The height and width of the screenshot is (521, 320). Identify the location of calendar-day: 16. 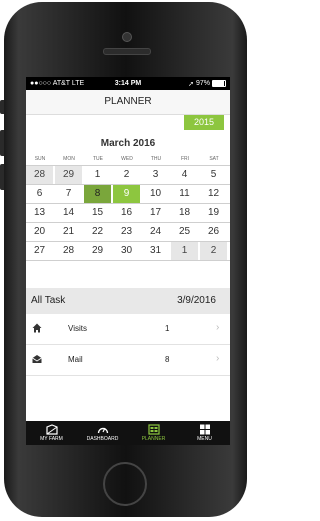
(126, 213).